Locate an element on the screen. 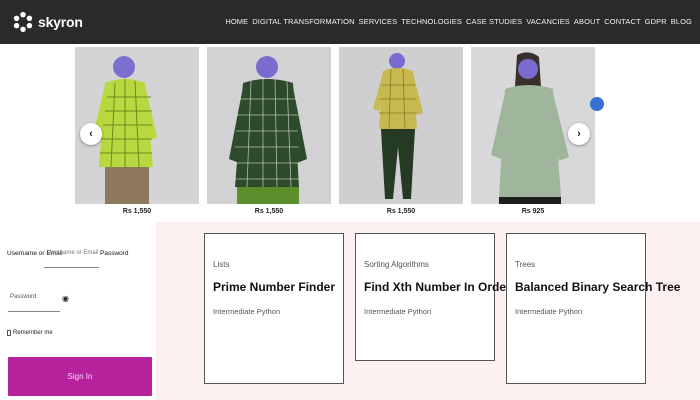 Image resolution: width=700 pixels, height=400 pixels. product-price: Rs 925 is located at coordinates (533, 211).